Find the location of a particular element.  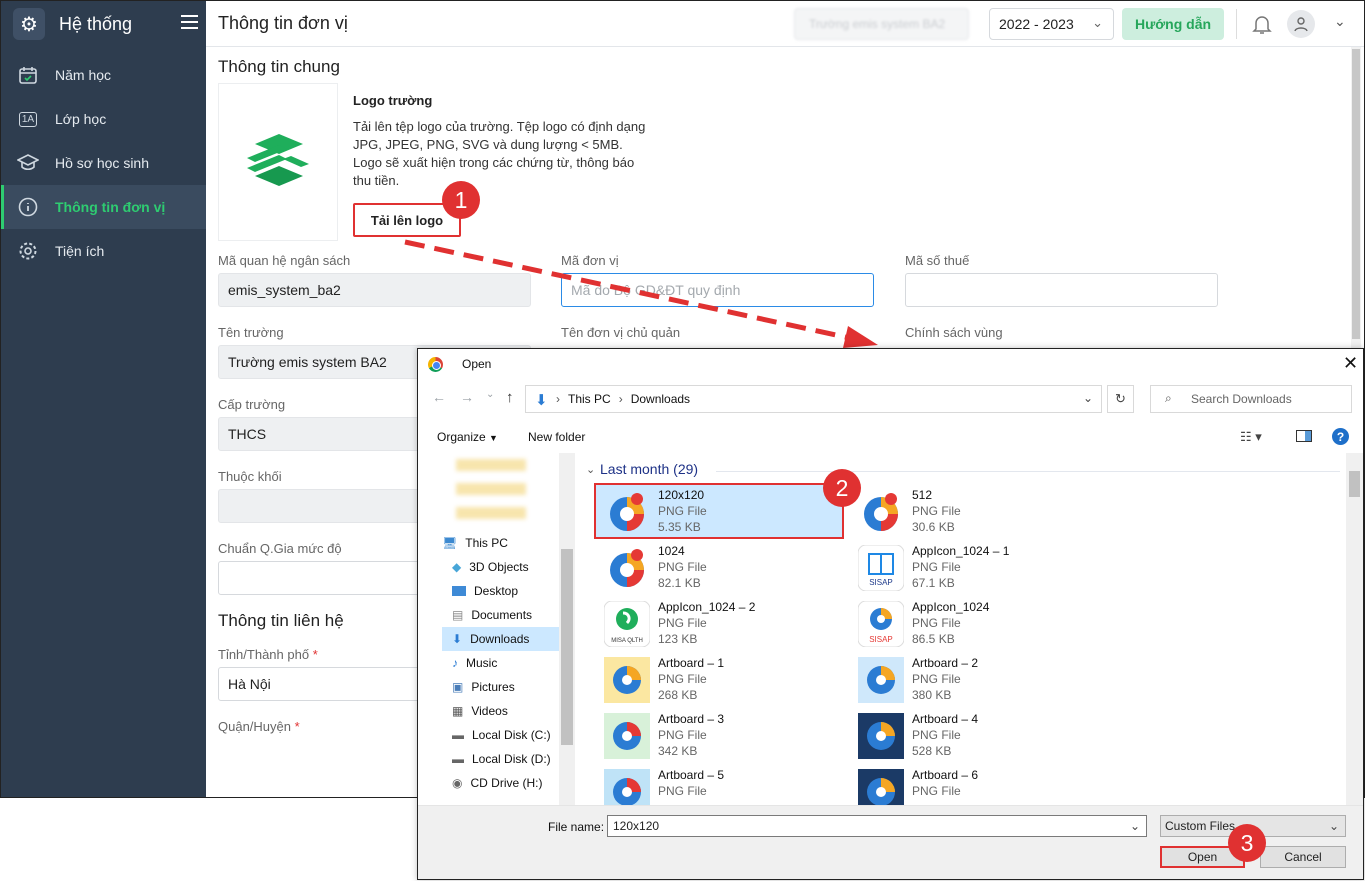

file-name: Artboard – 1 is located at coordinates (691, 663).